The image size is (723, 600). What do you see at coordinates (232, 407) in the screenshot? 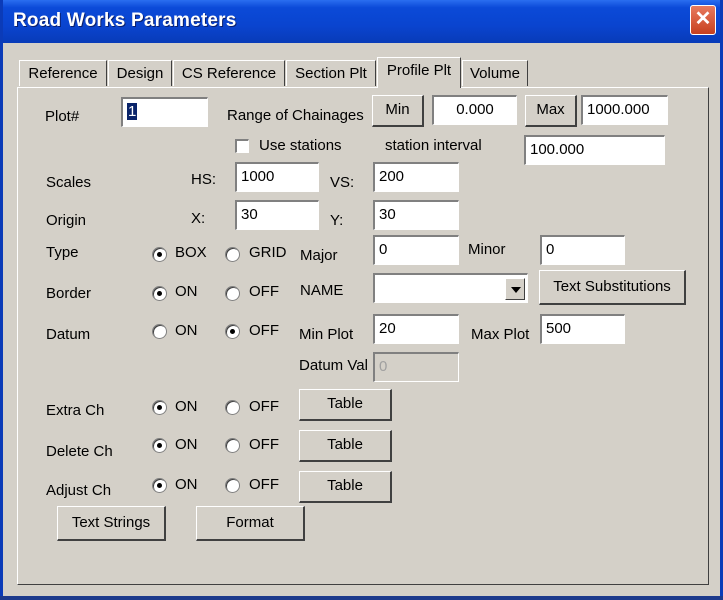
I see `extra-ch-off-radio` at bounding box center [232, 407].